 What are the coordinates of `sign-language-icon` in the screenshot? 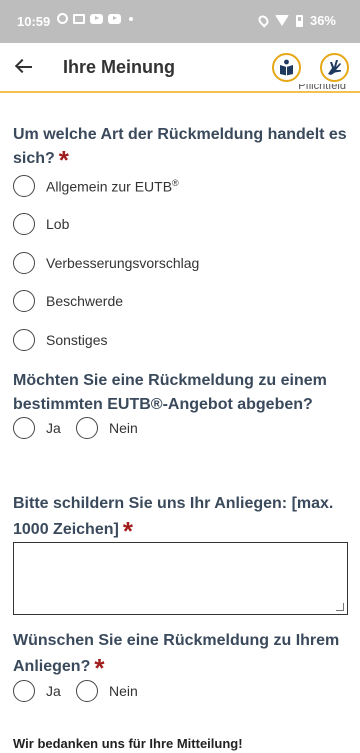 It's located at (334, 67).